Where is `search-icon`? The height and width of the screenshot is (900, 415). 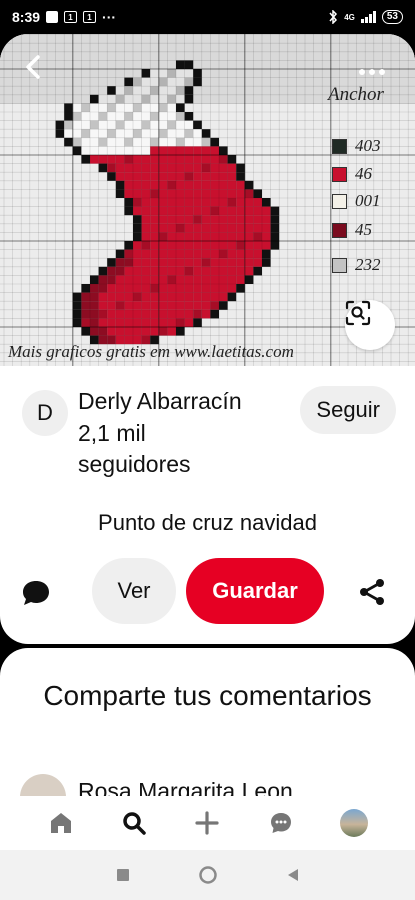
search-icon is located at coordinates (134, 823).